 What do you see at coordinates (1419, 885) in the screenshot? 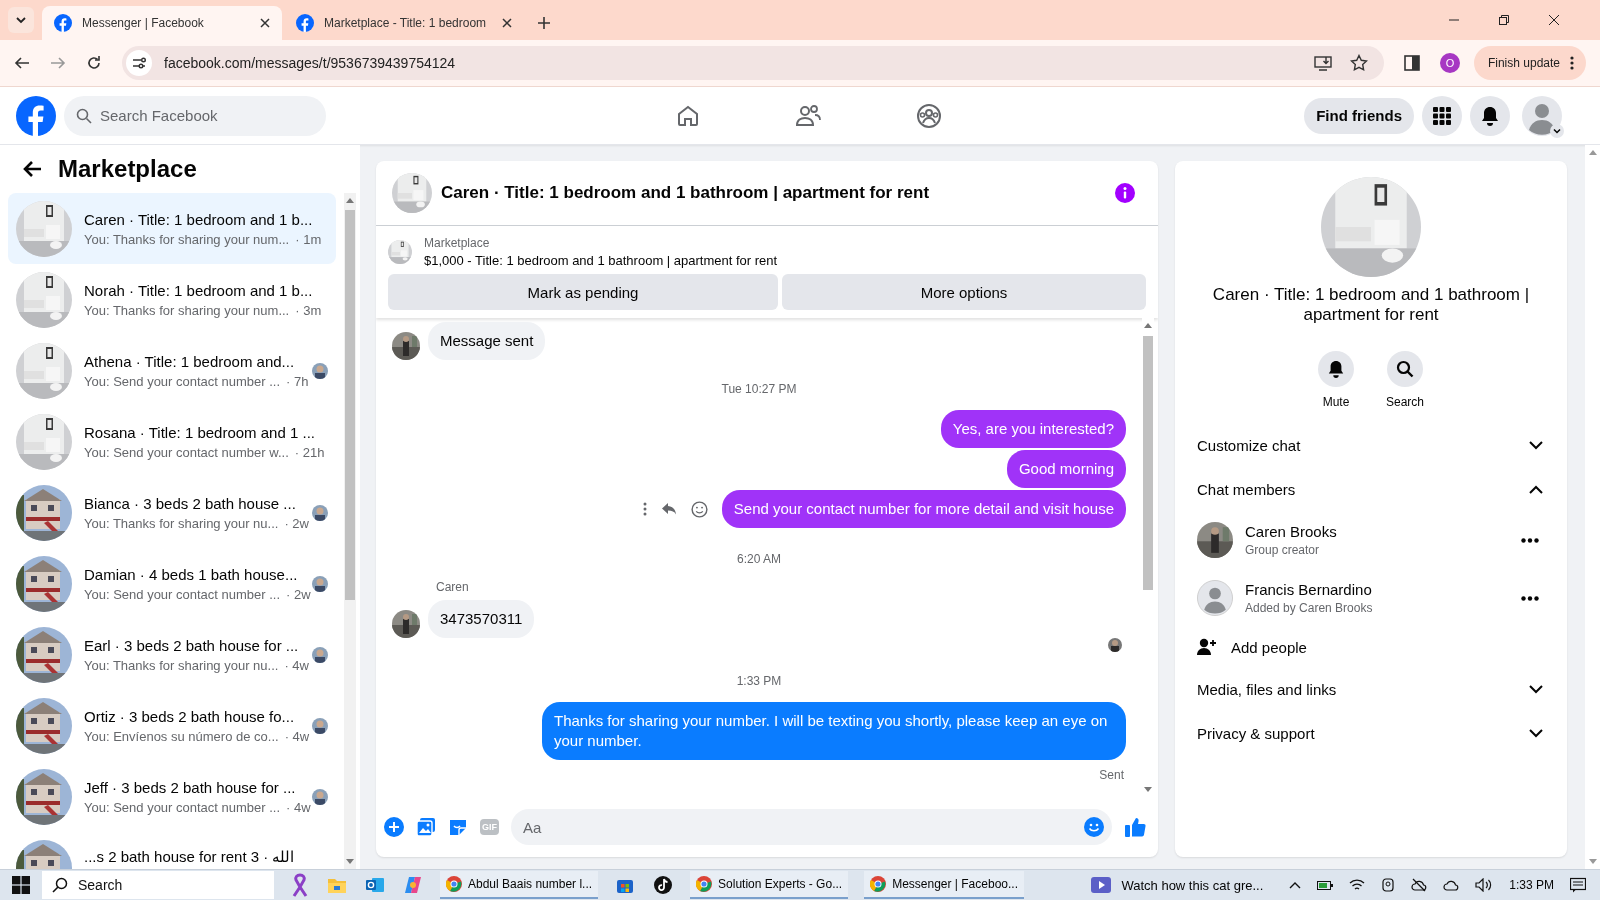
I see `cloud-off-icon` at bounding box center [1419, 885].